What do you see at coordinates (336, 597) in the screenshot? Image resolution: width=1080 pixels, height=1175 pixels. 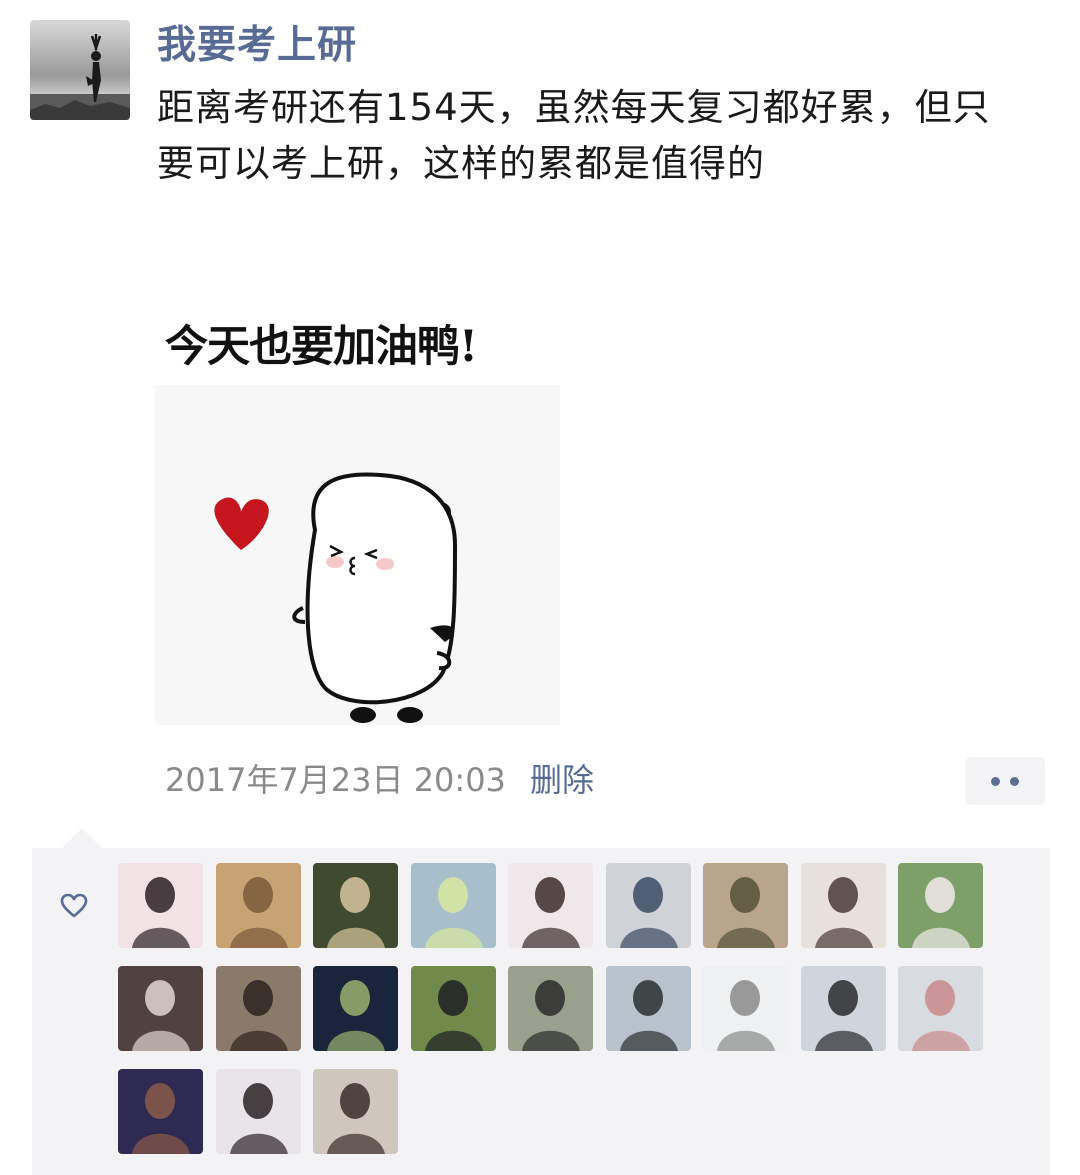 I see `panda-sticker` at bounding box center [336, 597].